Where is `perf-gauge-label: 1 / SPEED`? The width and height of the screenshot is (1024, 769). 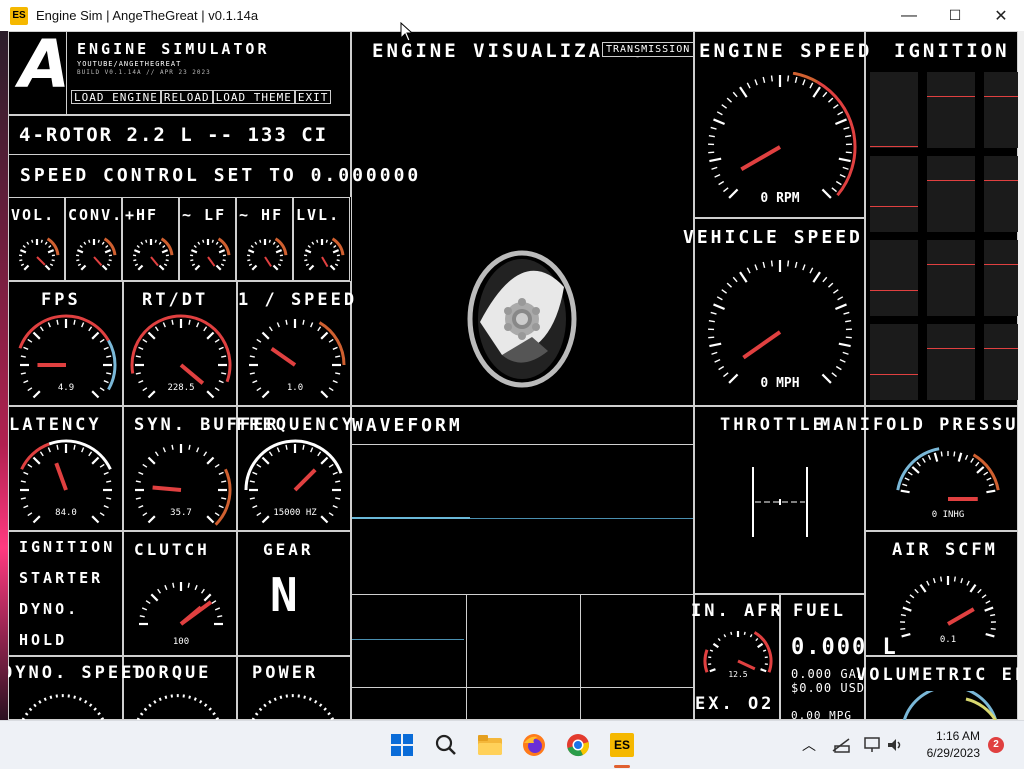
perf-gauge-label: 1 / SPEED is located at coordinates (297, 300).